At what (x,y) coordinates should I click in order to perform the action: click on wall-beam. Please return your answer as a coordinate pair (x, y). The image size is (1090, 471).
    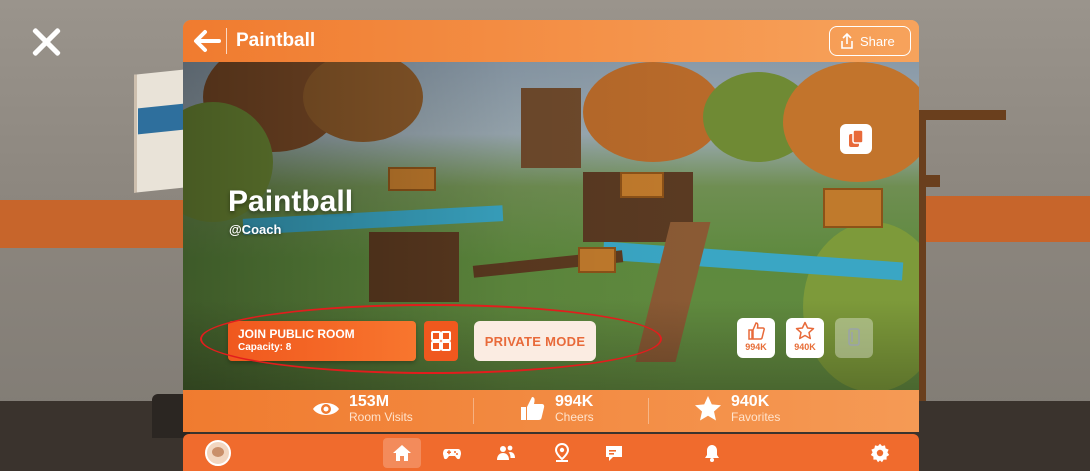
    Looking at the image, I should click on (95, 224).